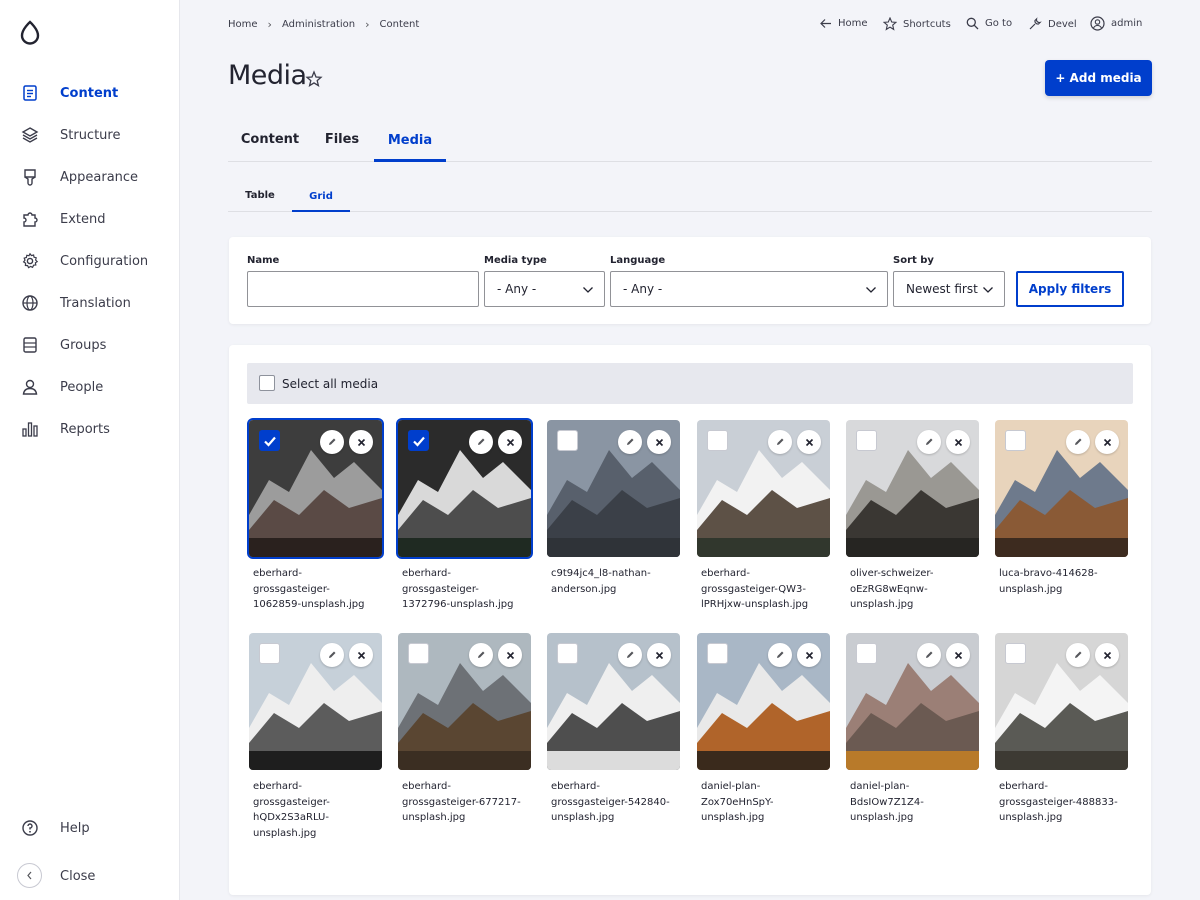 This screenshot has height=900, width=1200. Describe the element at coordinates (78, 876) in the screenshot. I see `close-label: Close` at that location.